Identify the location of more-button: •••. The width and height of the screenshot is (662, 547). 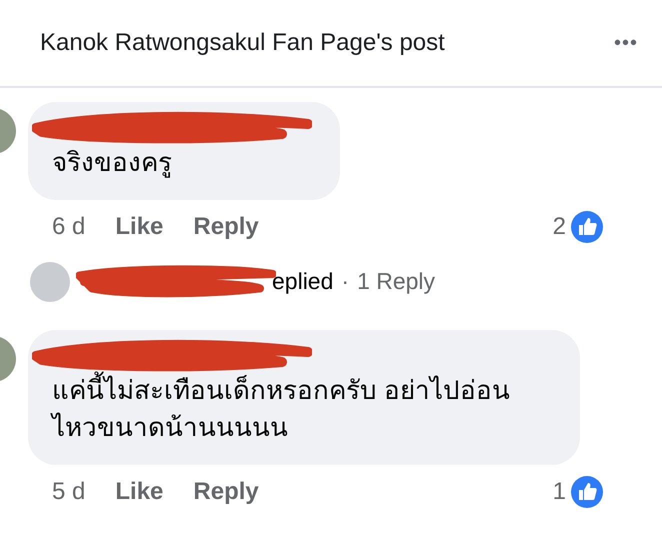
(626, 43).